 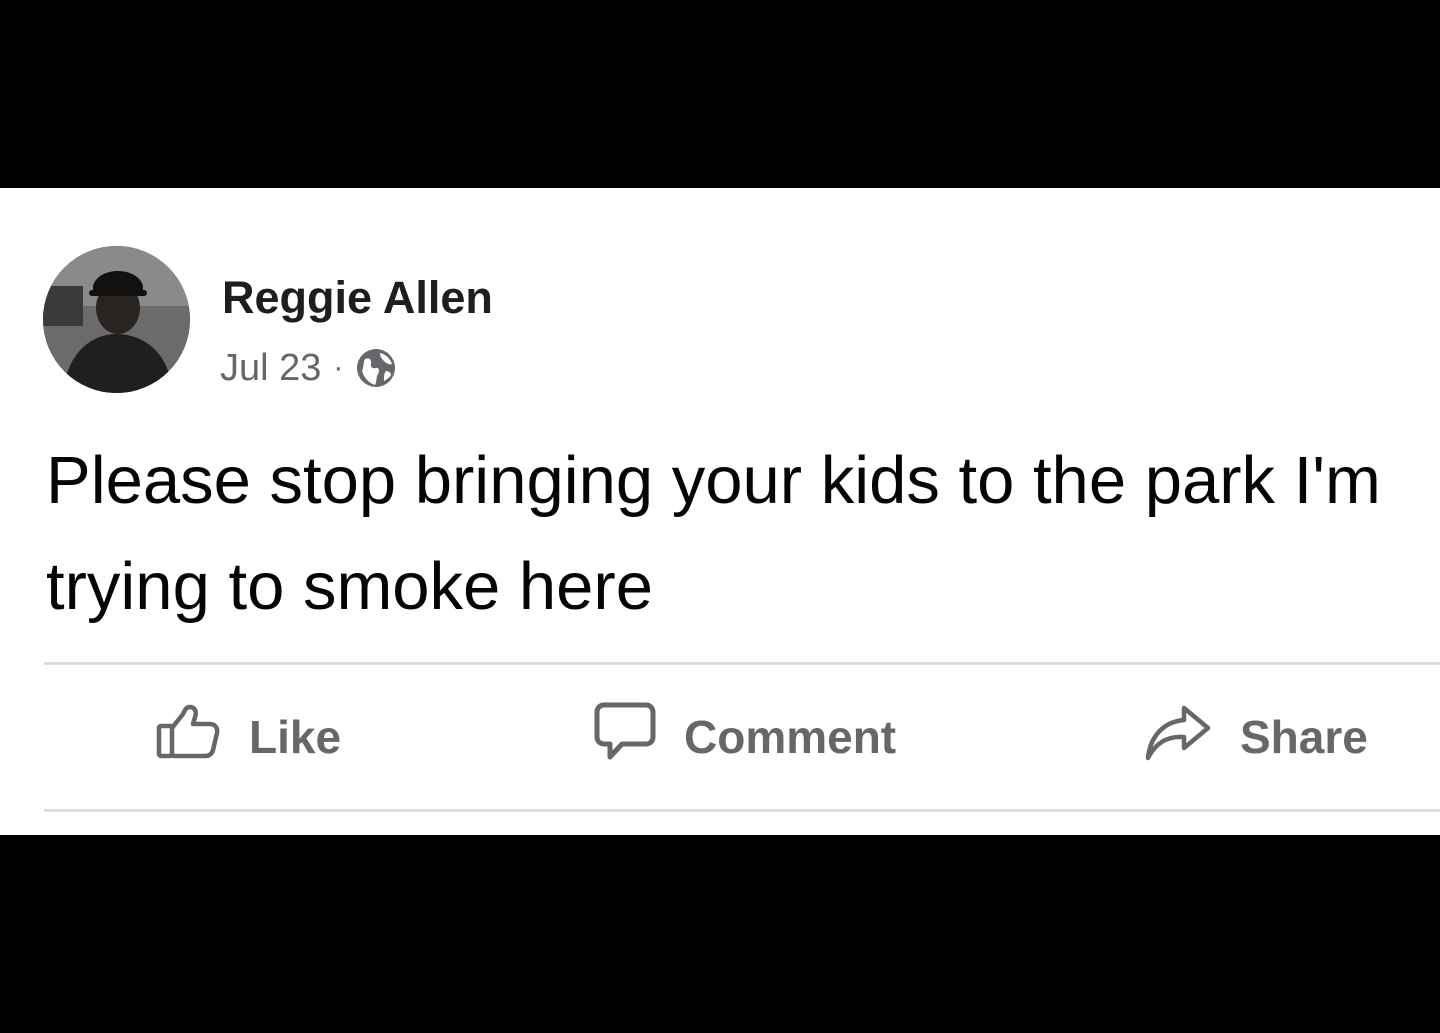 What do you see at coordinates (790, 737) in the screenshot?
I see `comment-label: Comment` at bounding box center [790, 737].